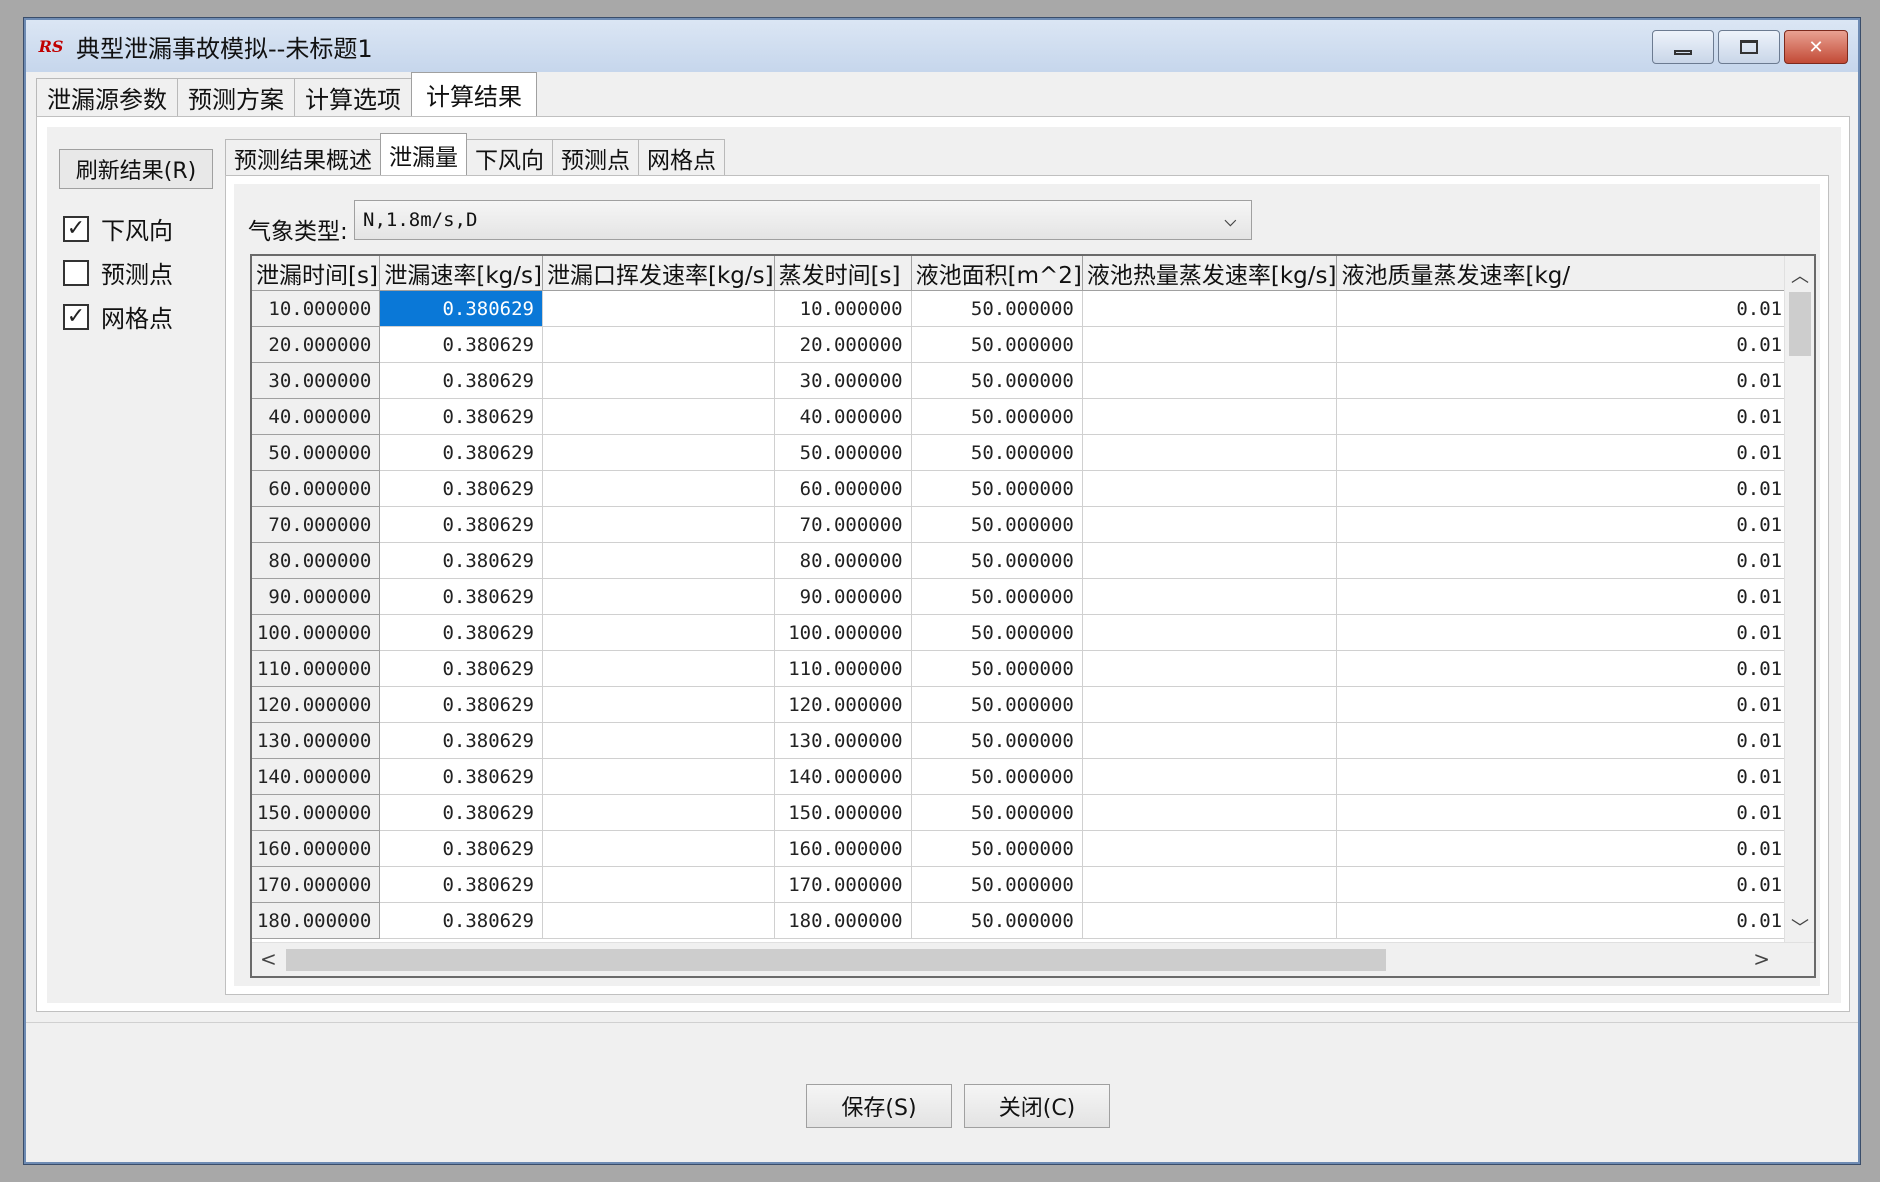 The width and height of the screenshot is (1880, 1182). What do you see at coordinates (316, 668) in the screenshot?
I see `row-header-cell: 110.000000` at bounding box center [316, 668].